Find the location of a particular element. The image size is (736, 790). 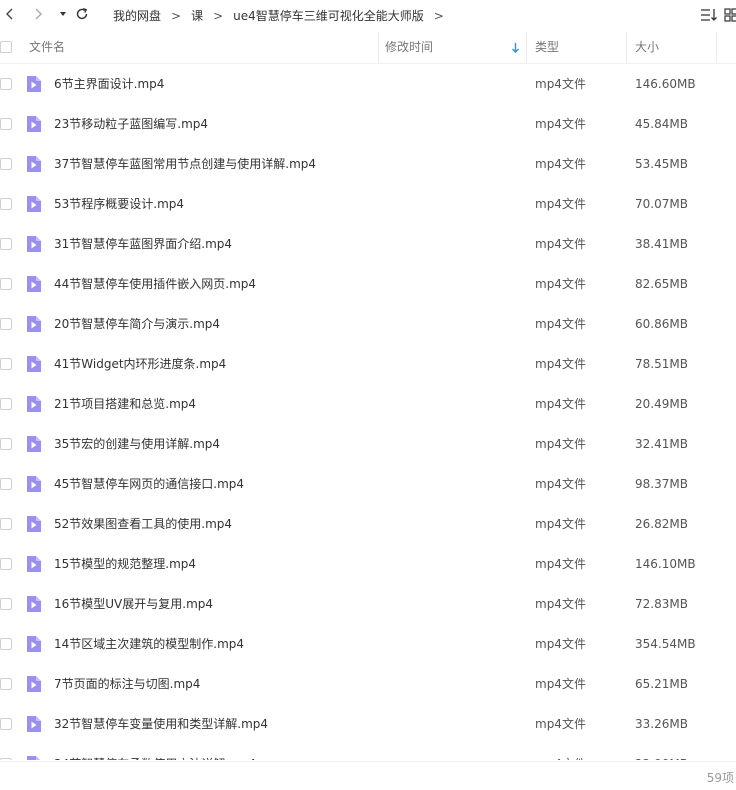

file-row: 52节效果图查看工具的使用.mp4 mp4文件 26.82MB is located at coordinates (368, 524).